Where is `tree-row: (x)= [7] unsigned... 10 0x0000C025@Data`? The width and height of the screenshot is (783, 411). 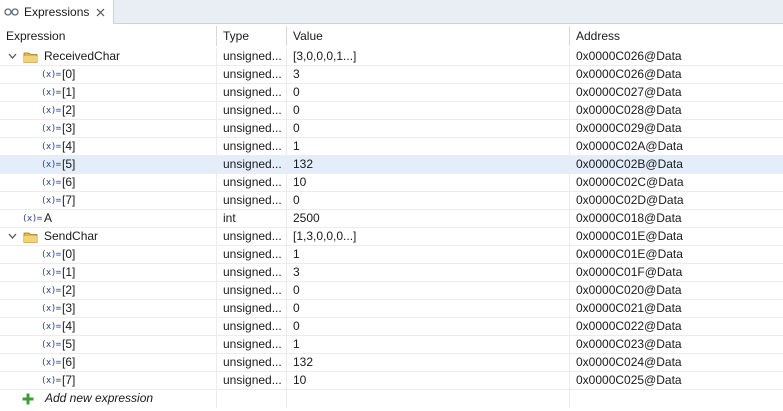 tree-row: (x)= [7] unsigned... 10 0x0000C025@Data is located at coordinates (391, 381).